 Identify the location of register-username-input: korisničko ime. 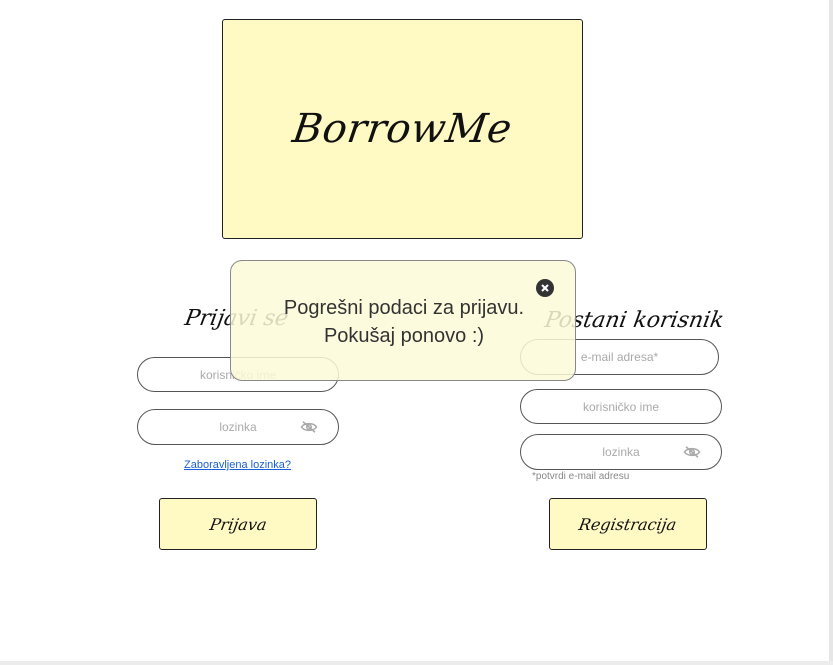
(621, 406).